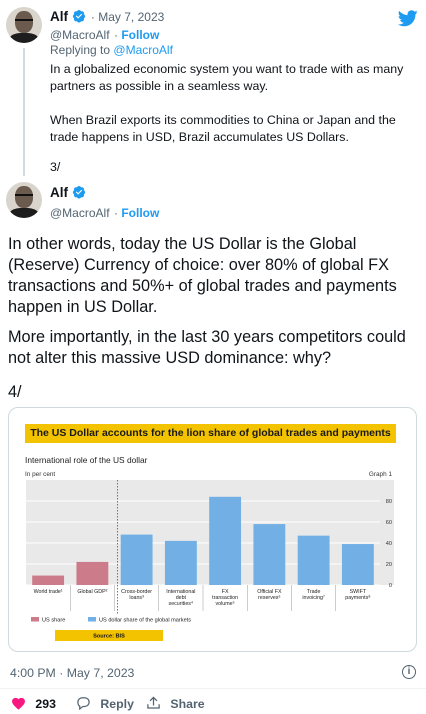 This screenshot has height=714, width=426. I want to click on replying-prefix: Replying to, so click(80, 50).